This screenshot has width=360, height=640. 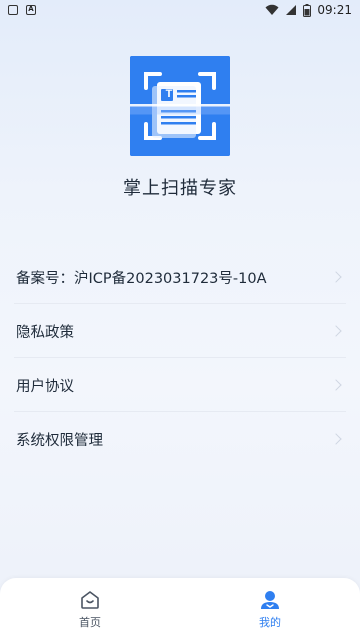 What do you see at coordinates (90, 599) in the screenshot?
I see `home-icon` at bounding box center [90, 599].